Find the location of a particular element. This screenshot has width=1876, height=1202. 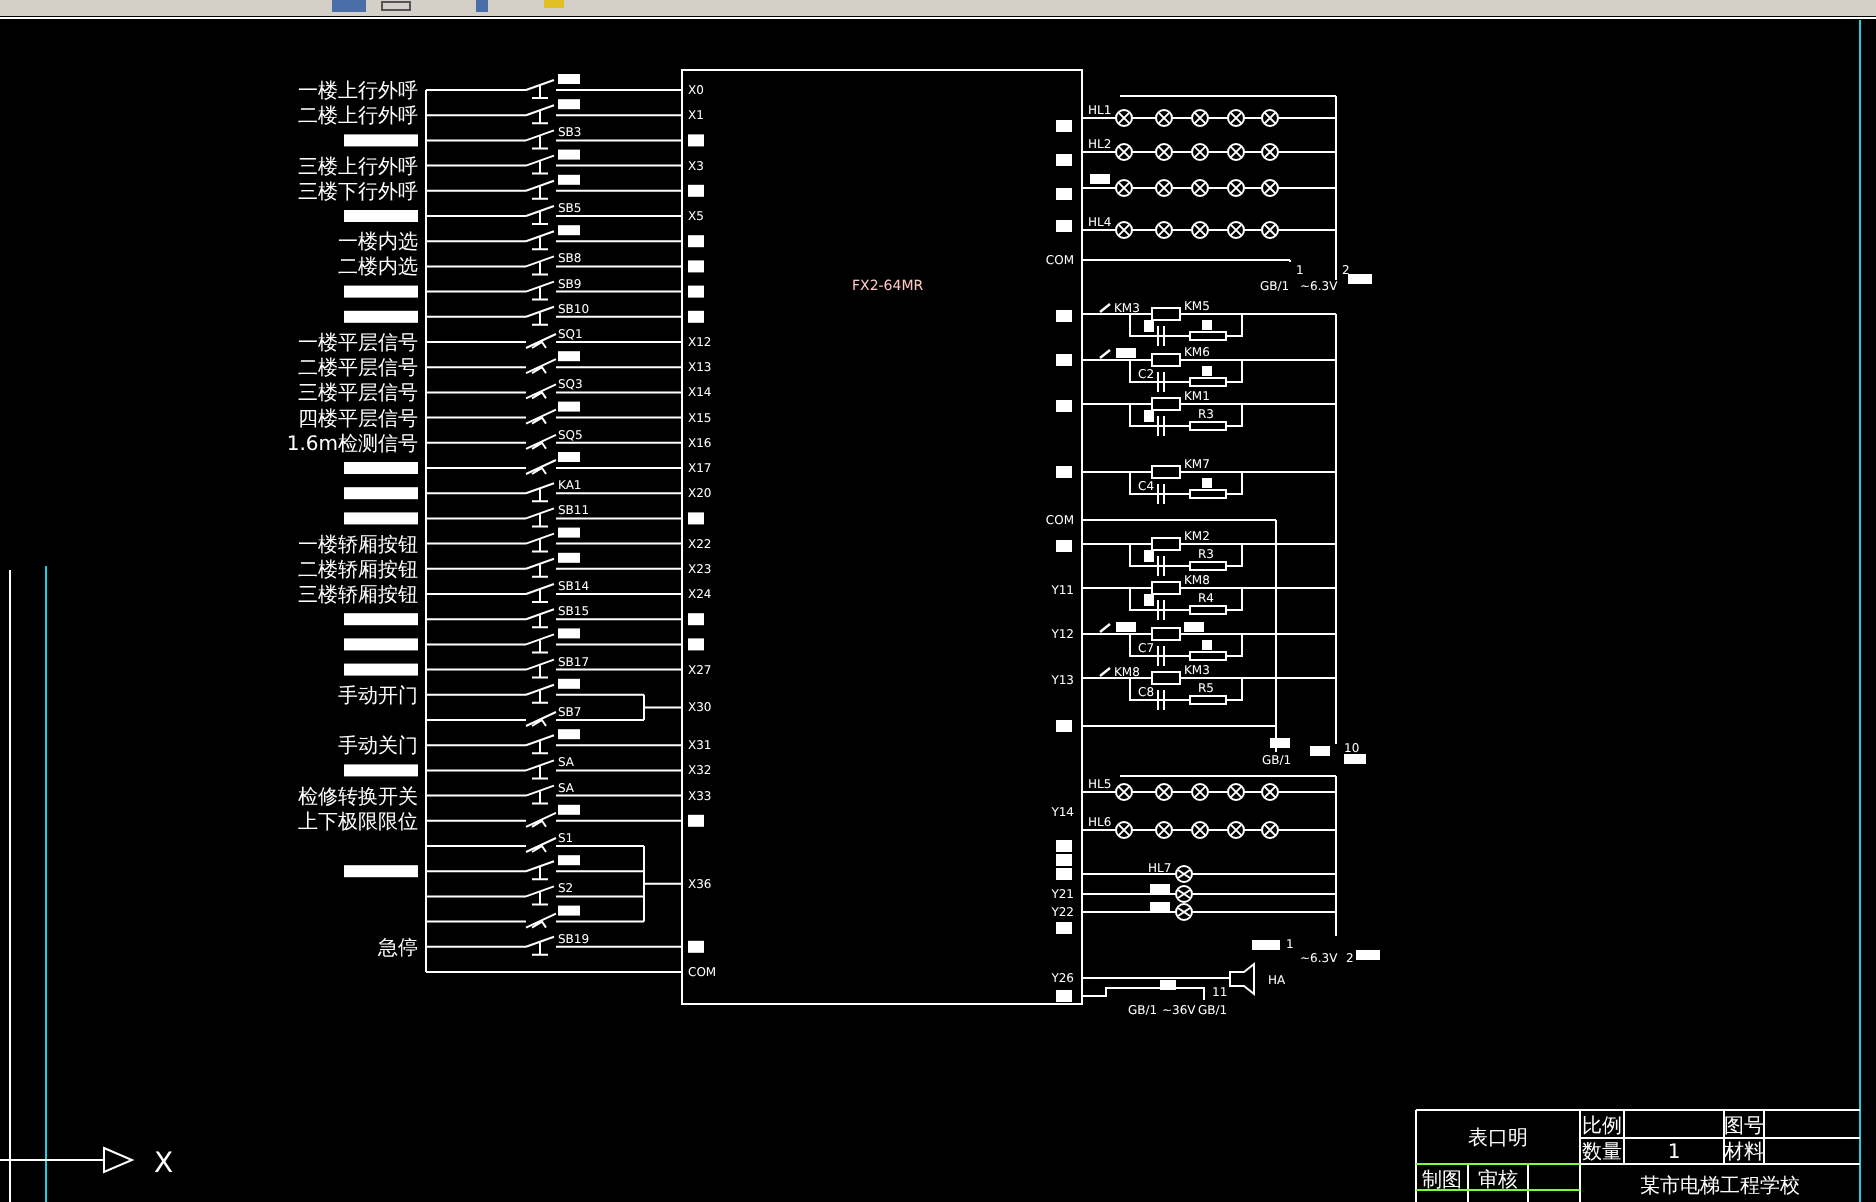

input-label: 一楼内选 is located at coordinates (378, 243).